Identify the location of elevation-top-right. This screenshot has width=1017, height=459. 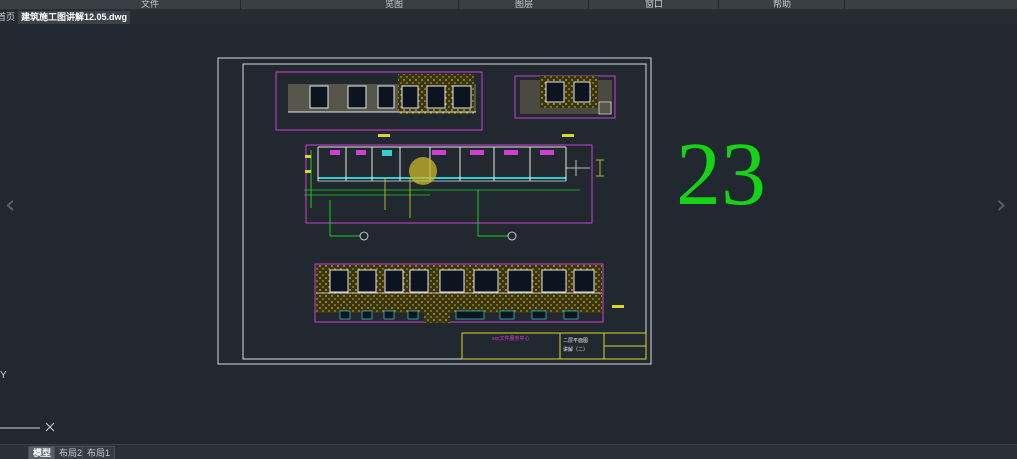
(565, 97).